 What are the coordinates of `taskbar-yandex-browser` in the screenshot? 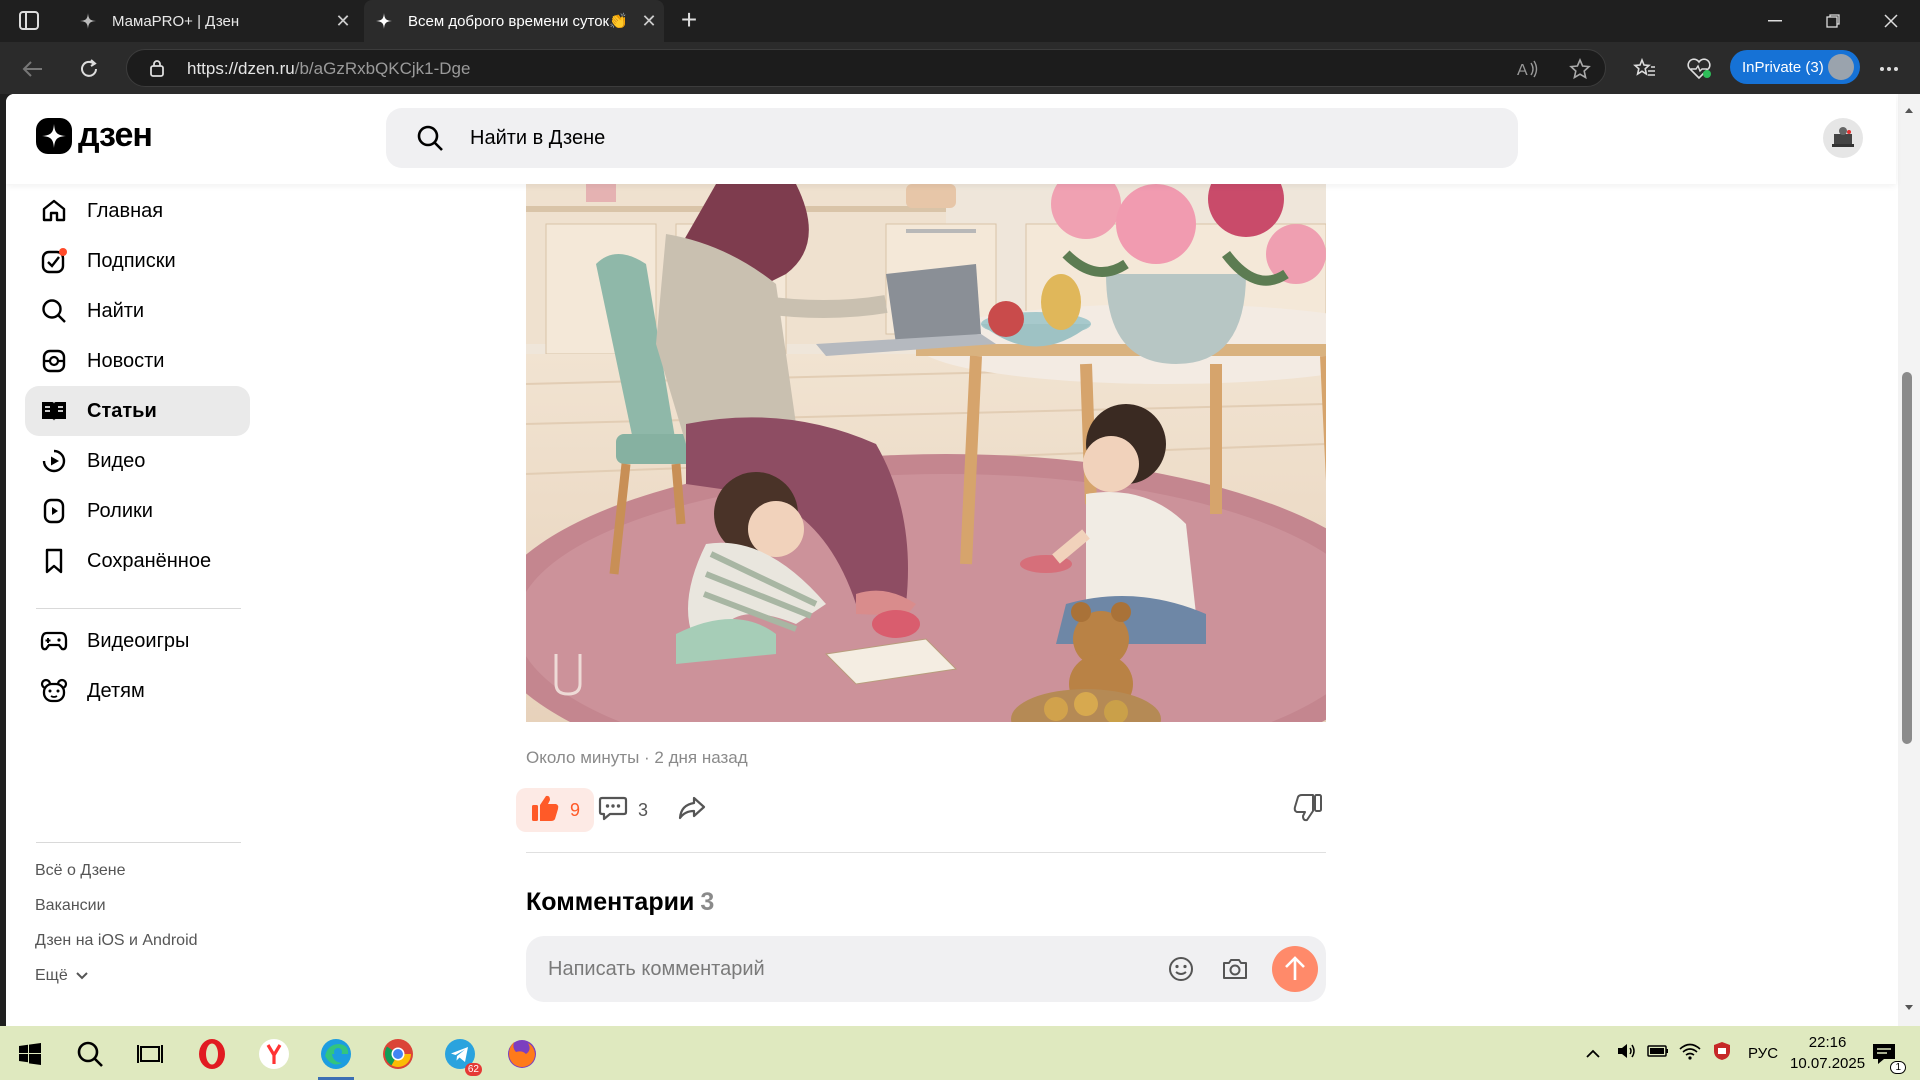 It's located at (274, 1054).